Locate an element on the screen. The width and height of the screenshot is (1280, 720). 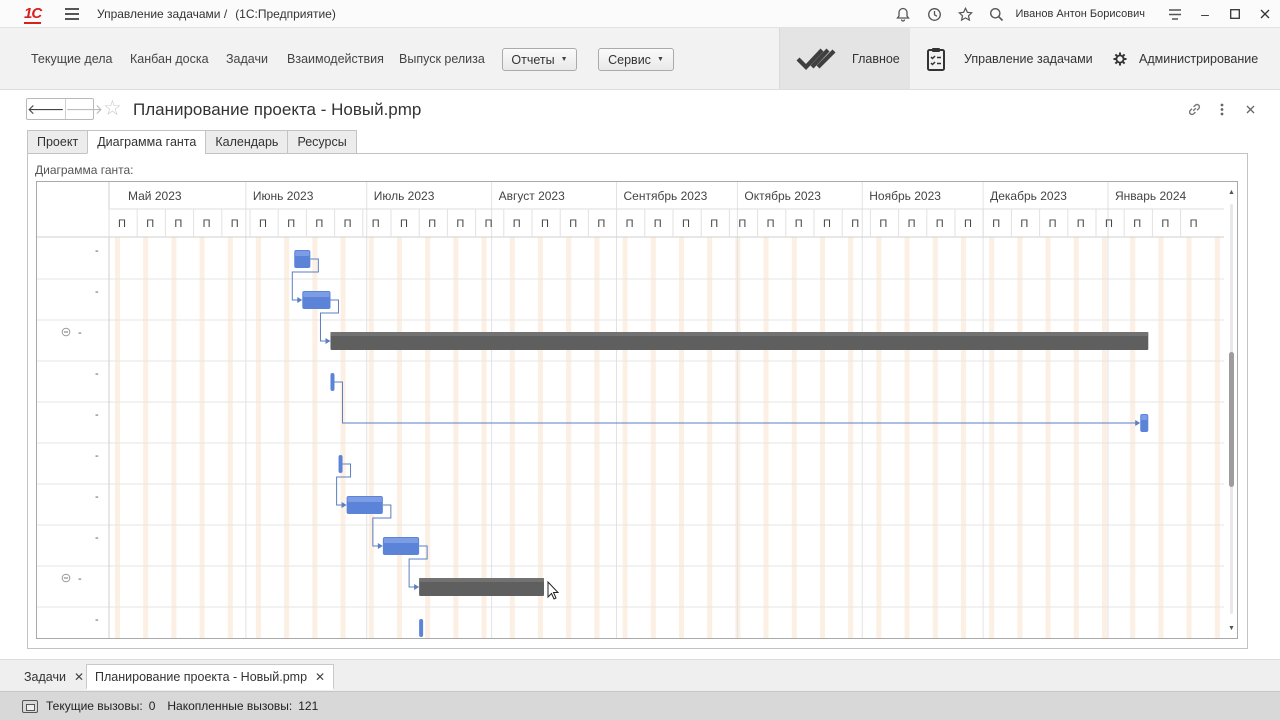
close-form-icon is located at coordinates (1250, 109).